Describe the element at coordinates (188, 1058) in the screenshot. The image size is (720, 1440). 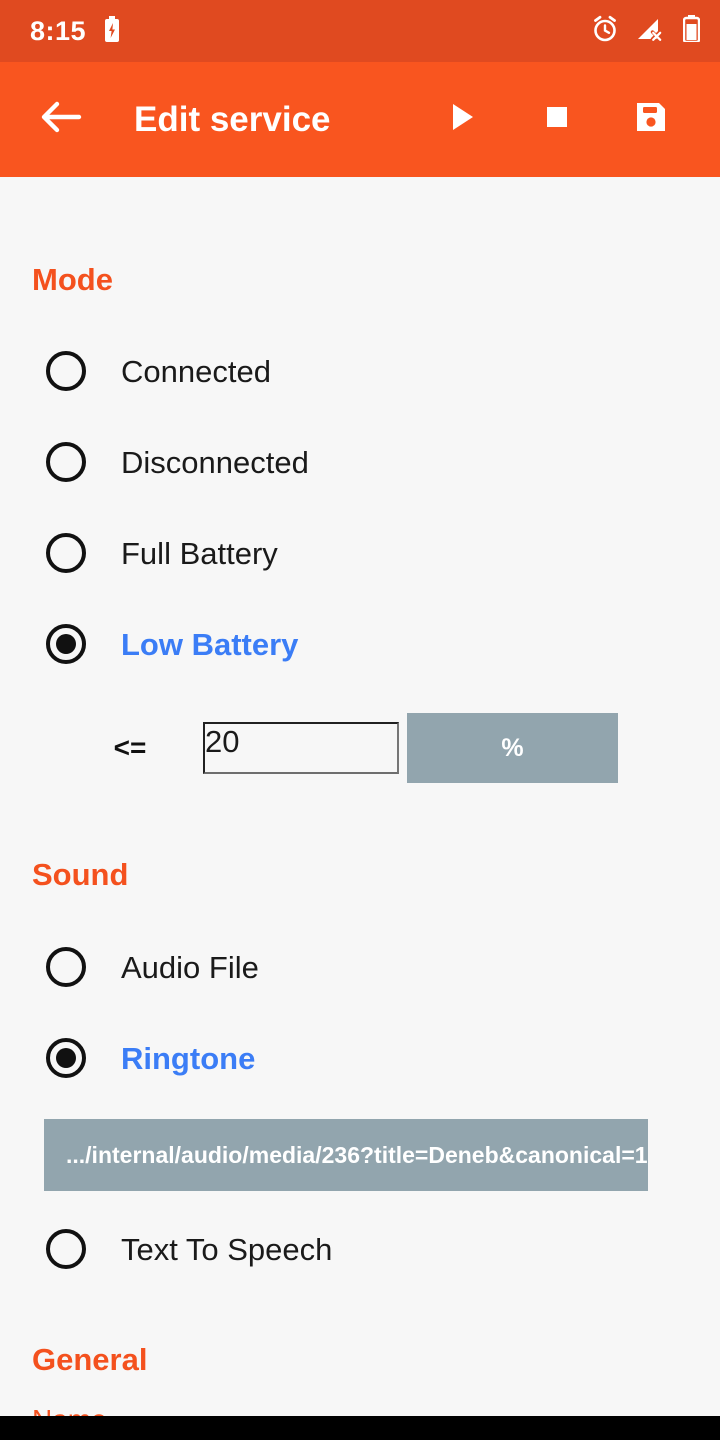
I see `radio-label: Ringtone` at that location.